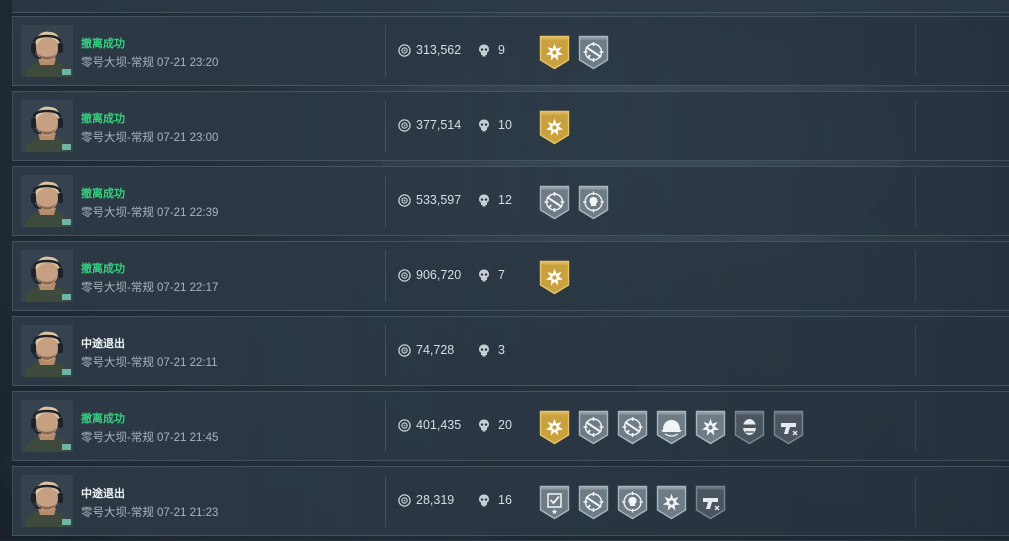 The image size is (1009, 541). What do you see at coordinates (150, 438) in the screenshot?
I see `map-and-time: 零号大坝-常规 07-21 21:45` at bounding box center [150, 438].